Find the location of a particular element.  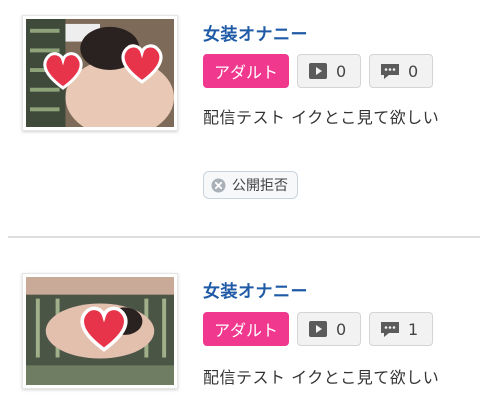

comment-count: 0 is located at coordinates (413, 71).